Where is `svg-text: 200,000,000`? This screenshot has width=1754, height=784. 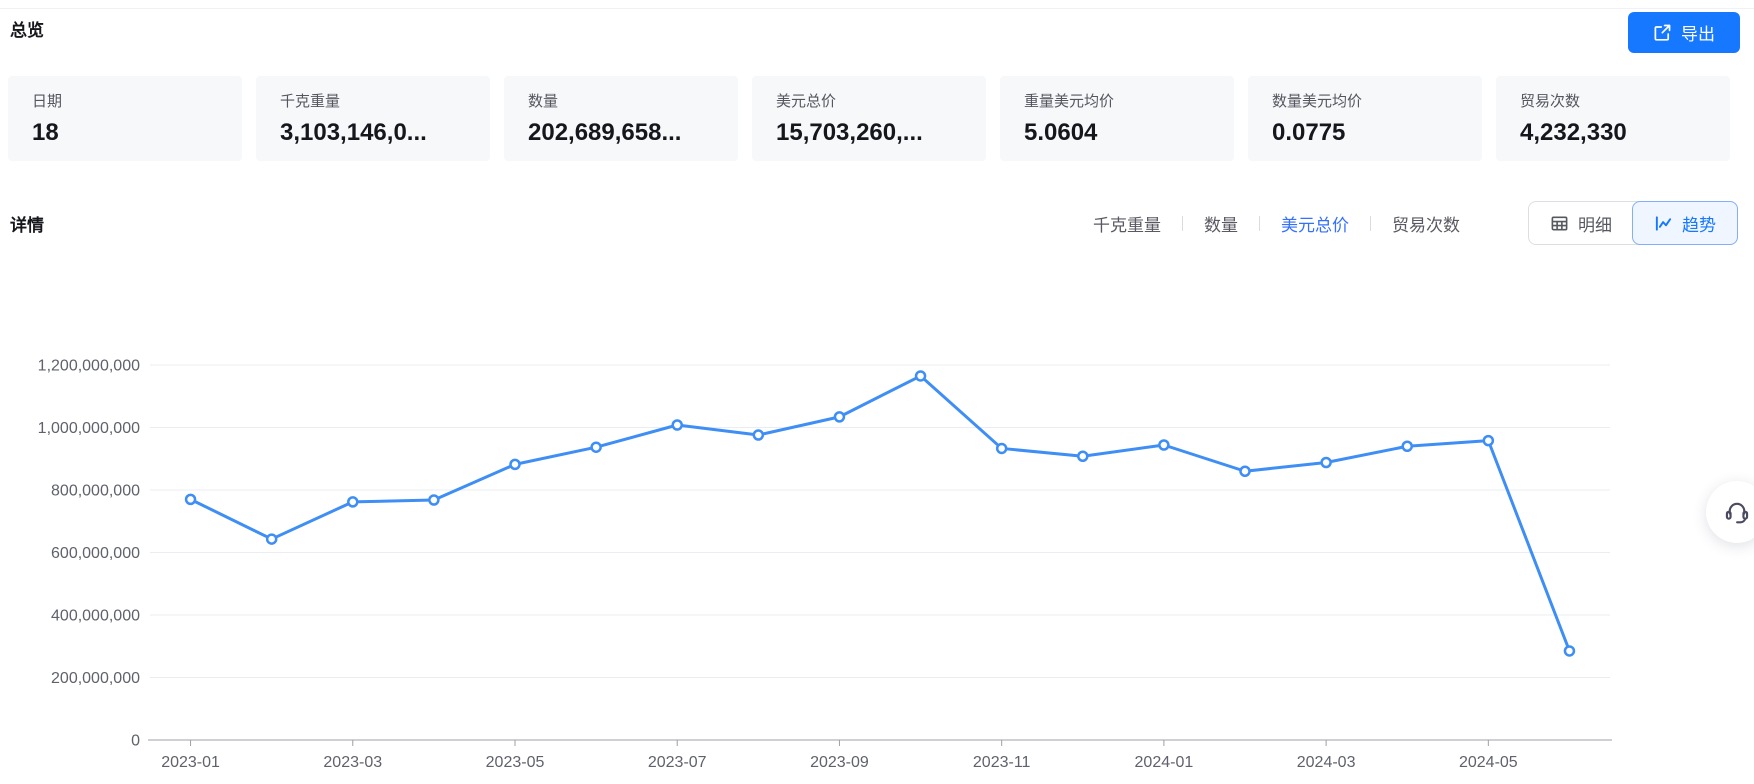 svg-text: 200,000,000 is located at coordinates (95, 678).